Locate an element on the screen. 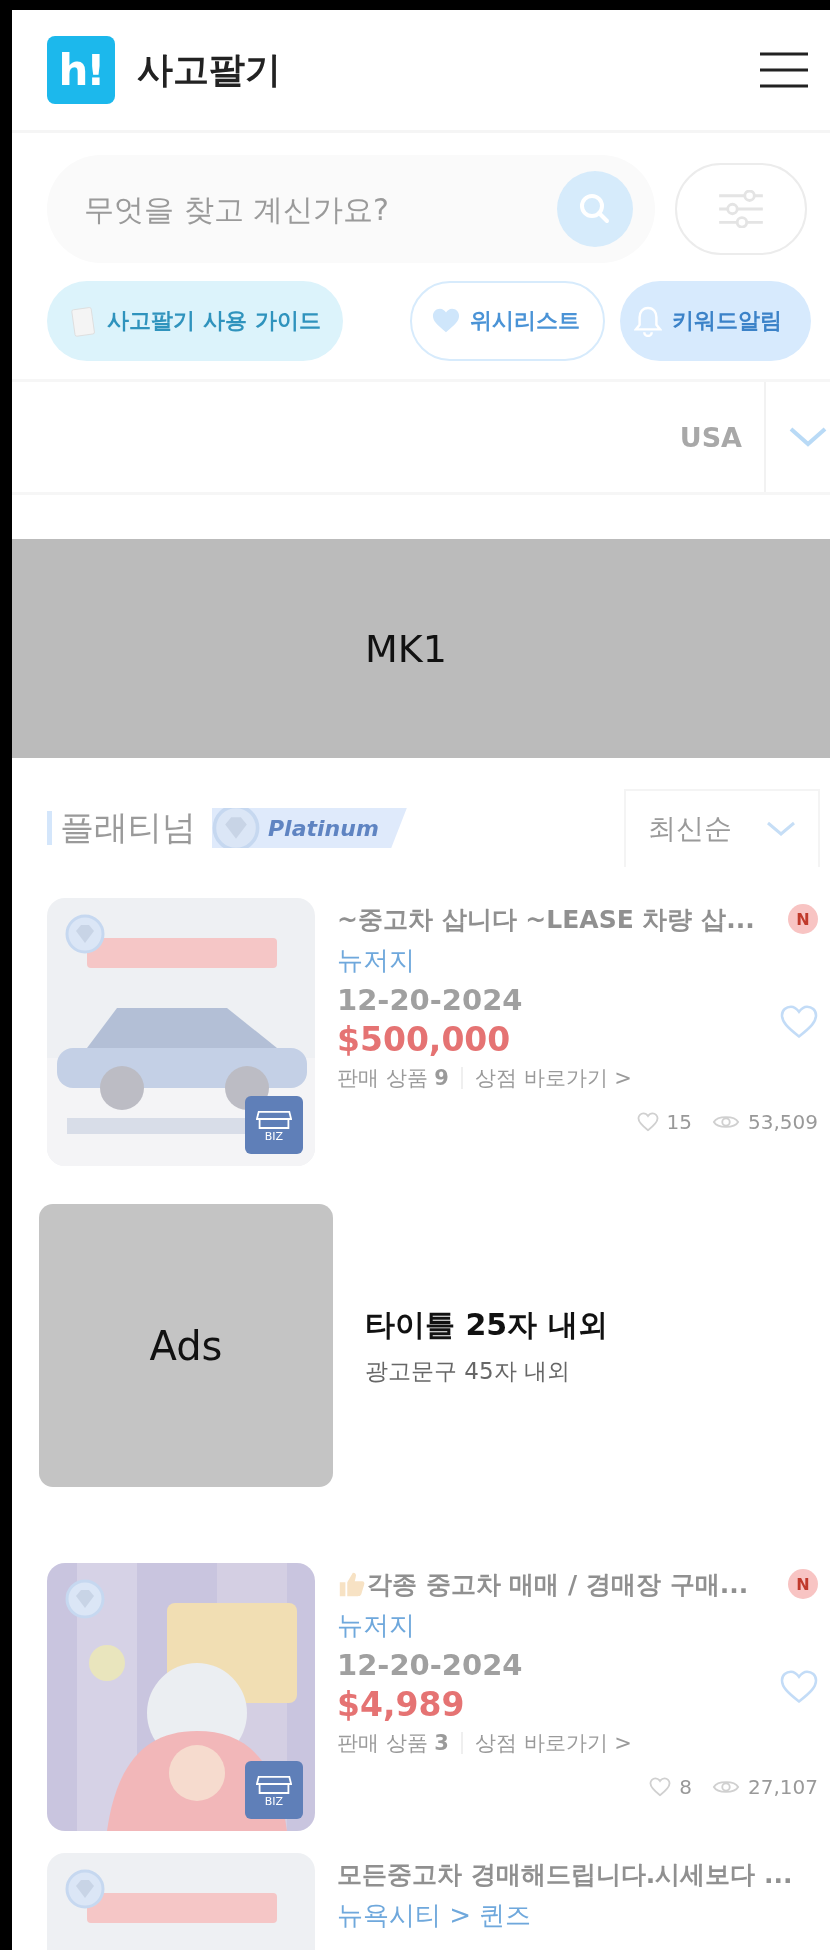  banner: MK1 is located at coordinates (421, 648).